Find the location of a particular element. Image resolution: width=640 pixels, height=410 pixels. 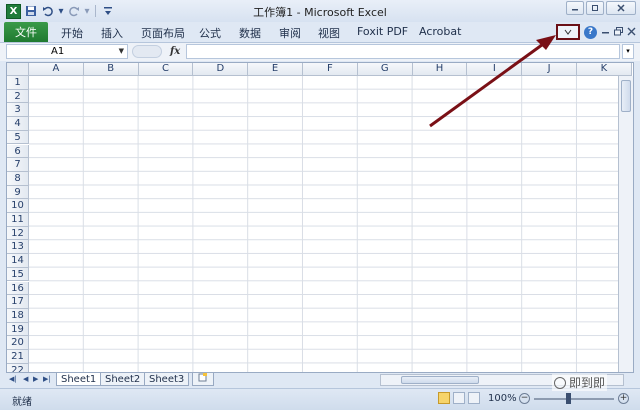

zoom-slider-knob is located at coordinates (568, 398).